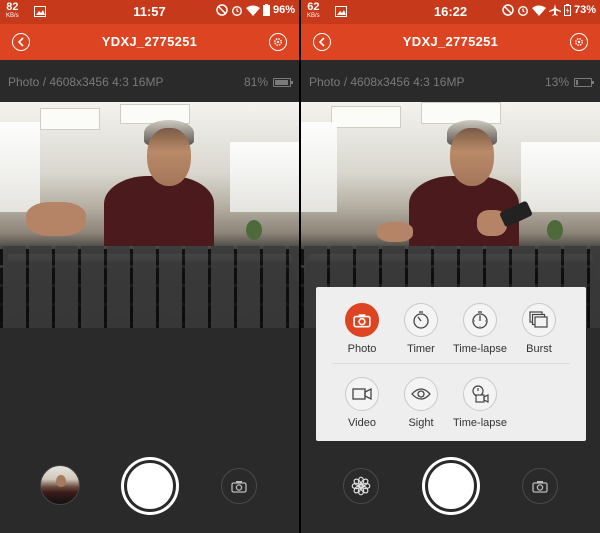 The width and height of the screenshot is (600, 533). Describe the element at coordinates (421, 423) in the screenshot. I see `mode-label: Sight` at that location.